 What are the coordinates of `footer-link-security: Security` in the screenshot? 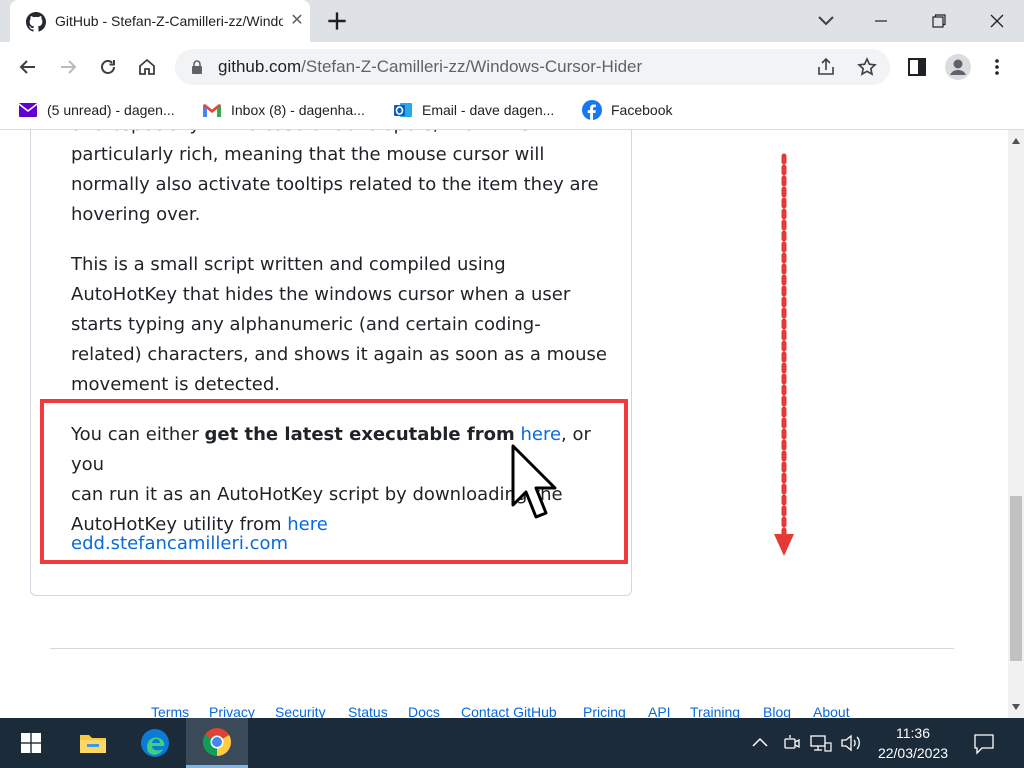 It's located at (300, 711).